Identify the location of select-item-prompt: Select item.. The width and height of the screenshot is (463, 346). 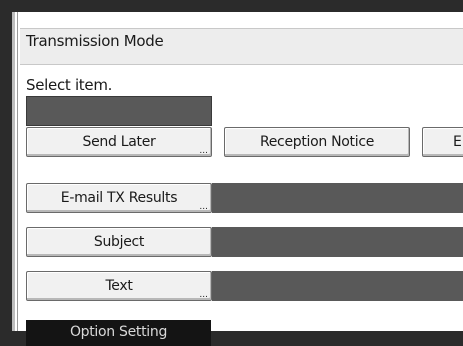
(69, 85).